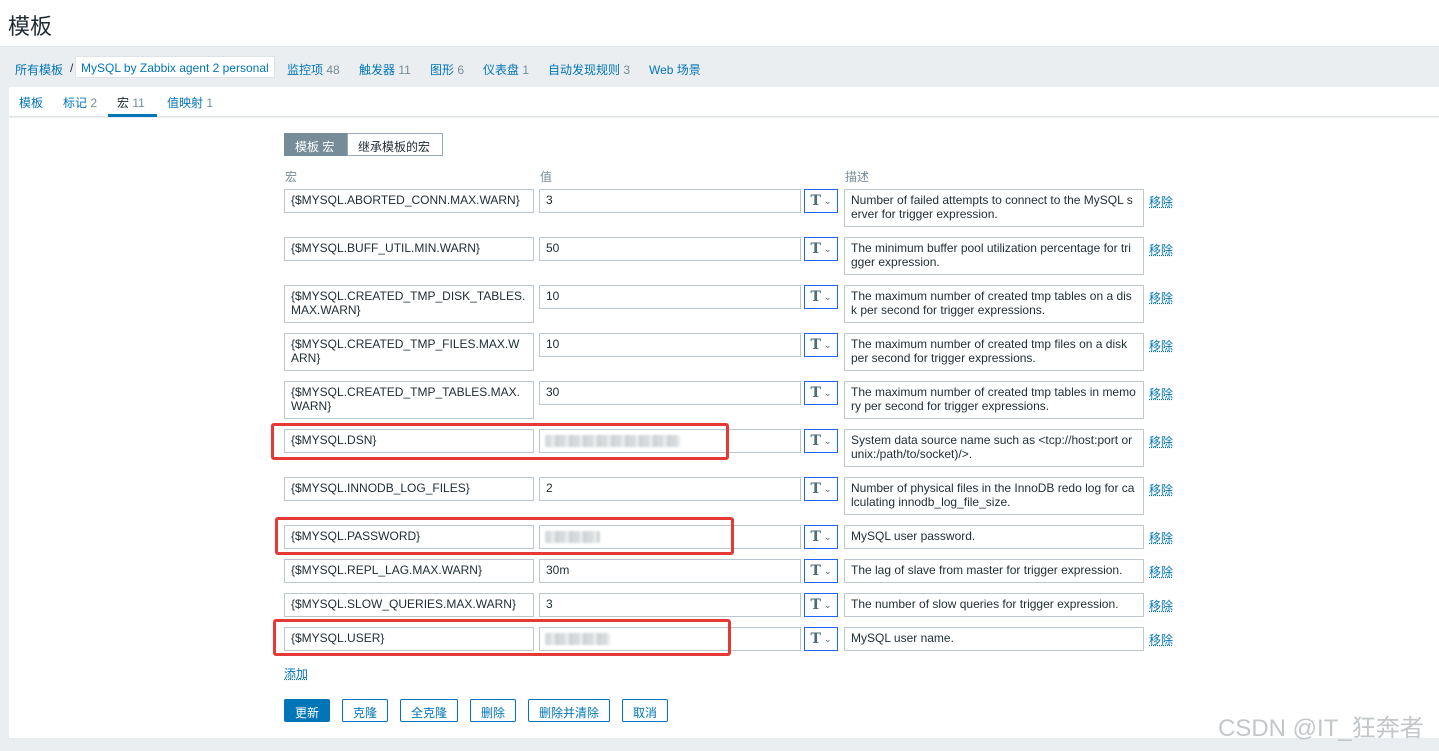 The height and width of the screenshot is (751, 1439). I want to click on macro-value-field: 30m, so click(670, 571).